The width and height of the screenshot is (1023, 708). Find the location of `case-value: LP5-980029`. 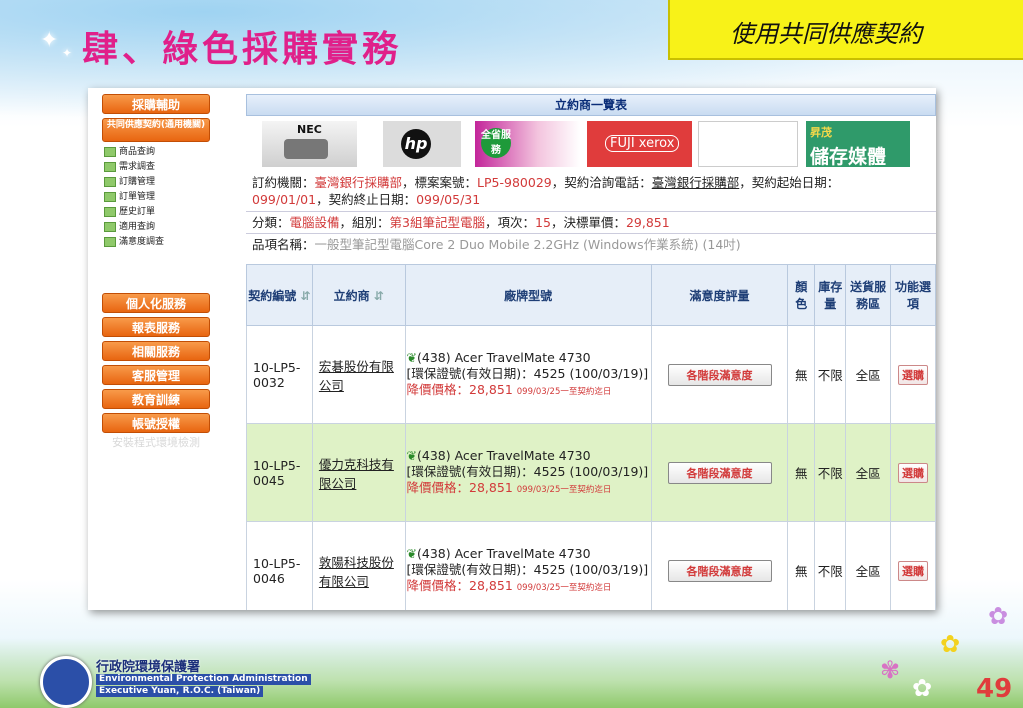

case-value: LP5-980029 is located at coordinates (514, 182).